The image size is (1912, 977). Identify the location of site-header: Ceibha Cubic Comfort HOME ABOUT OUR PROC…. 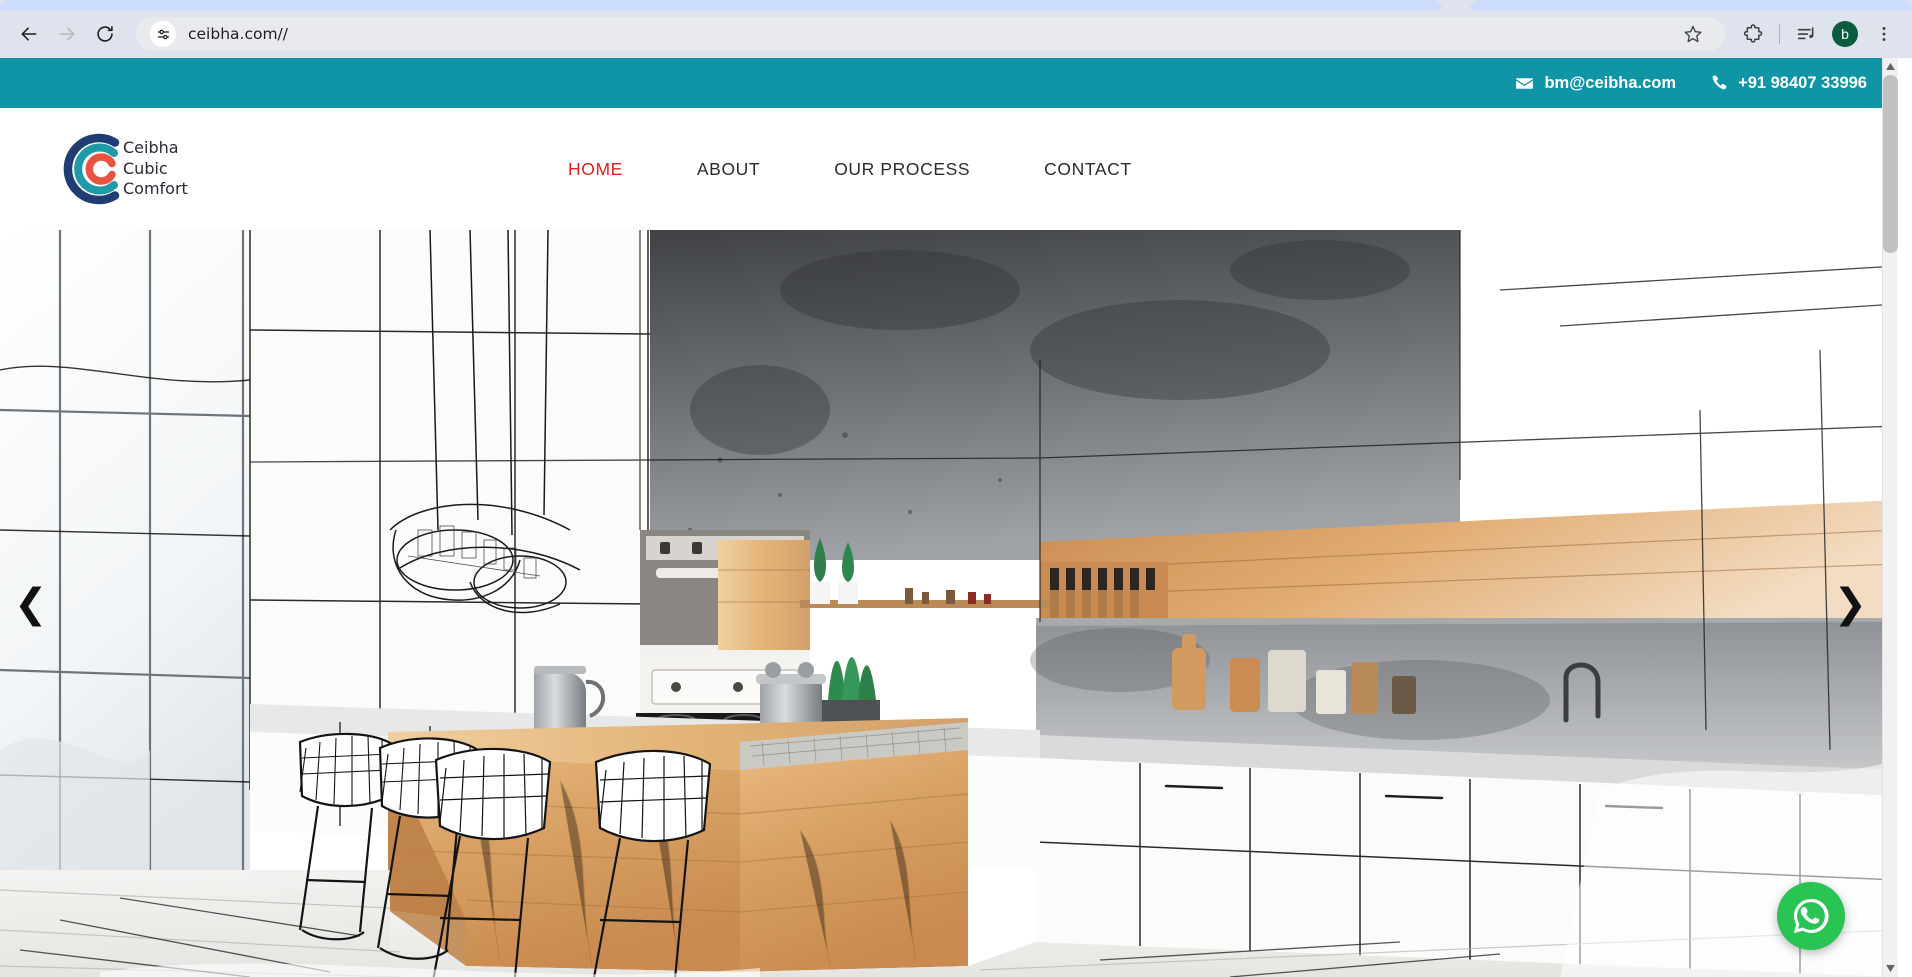
(948, 169).